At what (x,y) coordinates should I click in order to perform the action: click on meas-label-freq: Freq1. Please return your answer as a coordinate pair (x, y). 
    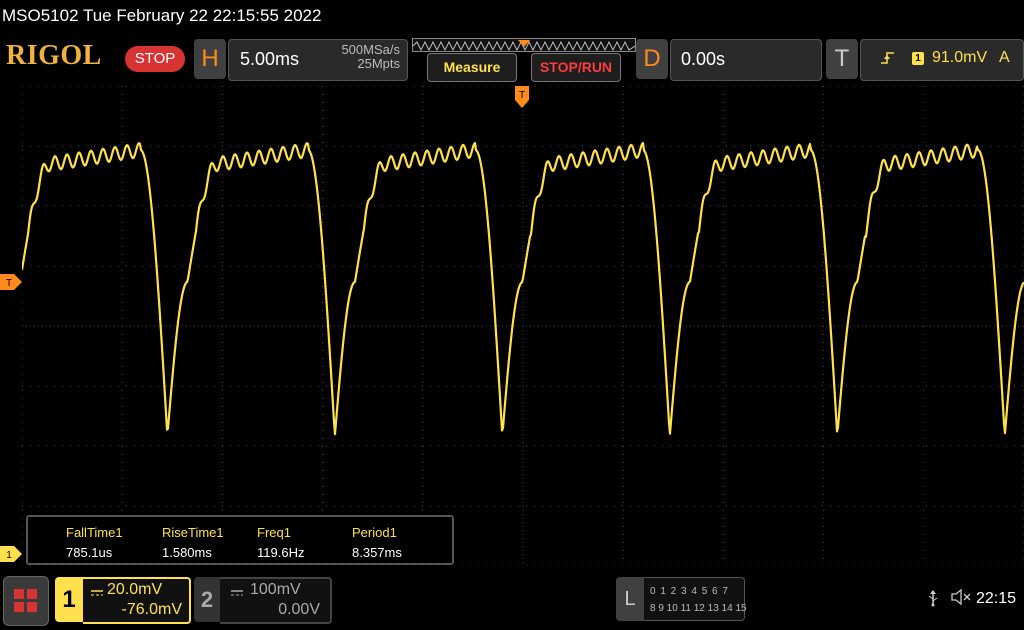
    Looking at the image, I should click on (274, 532).